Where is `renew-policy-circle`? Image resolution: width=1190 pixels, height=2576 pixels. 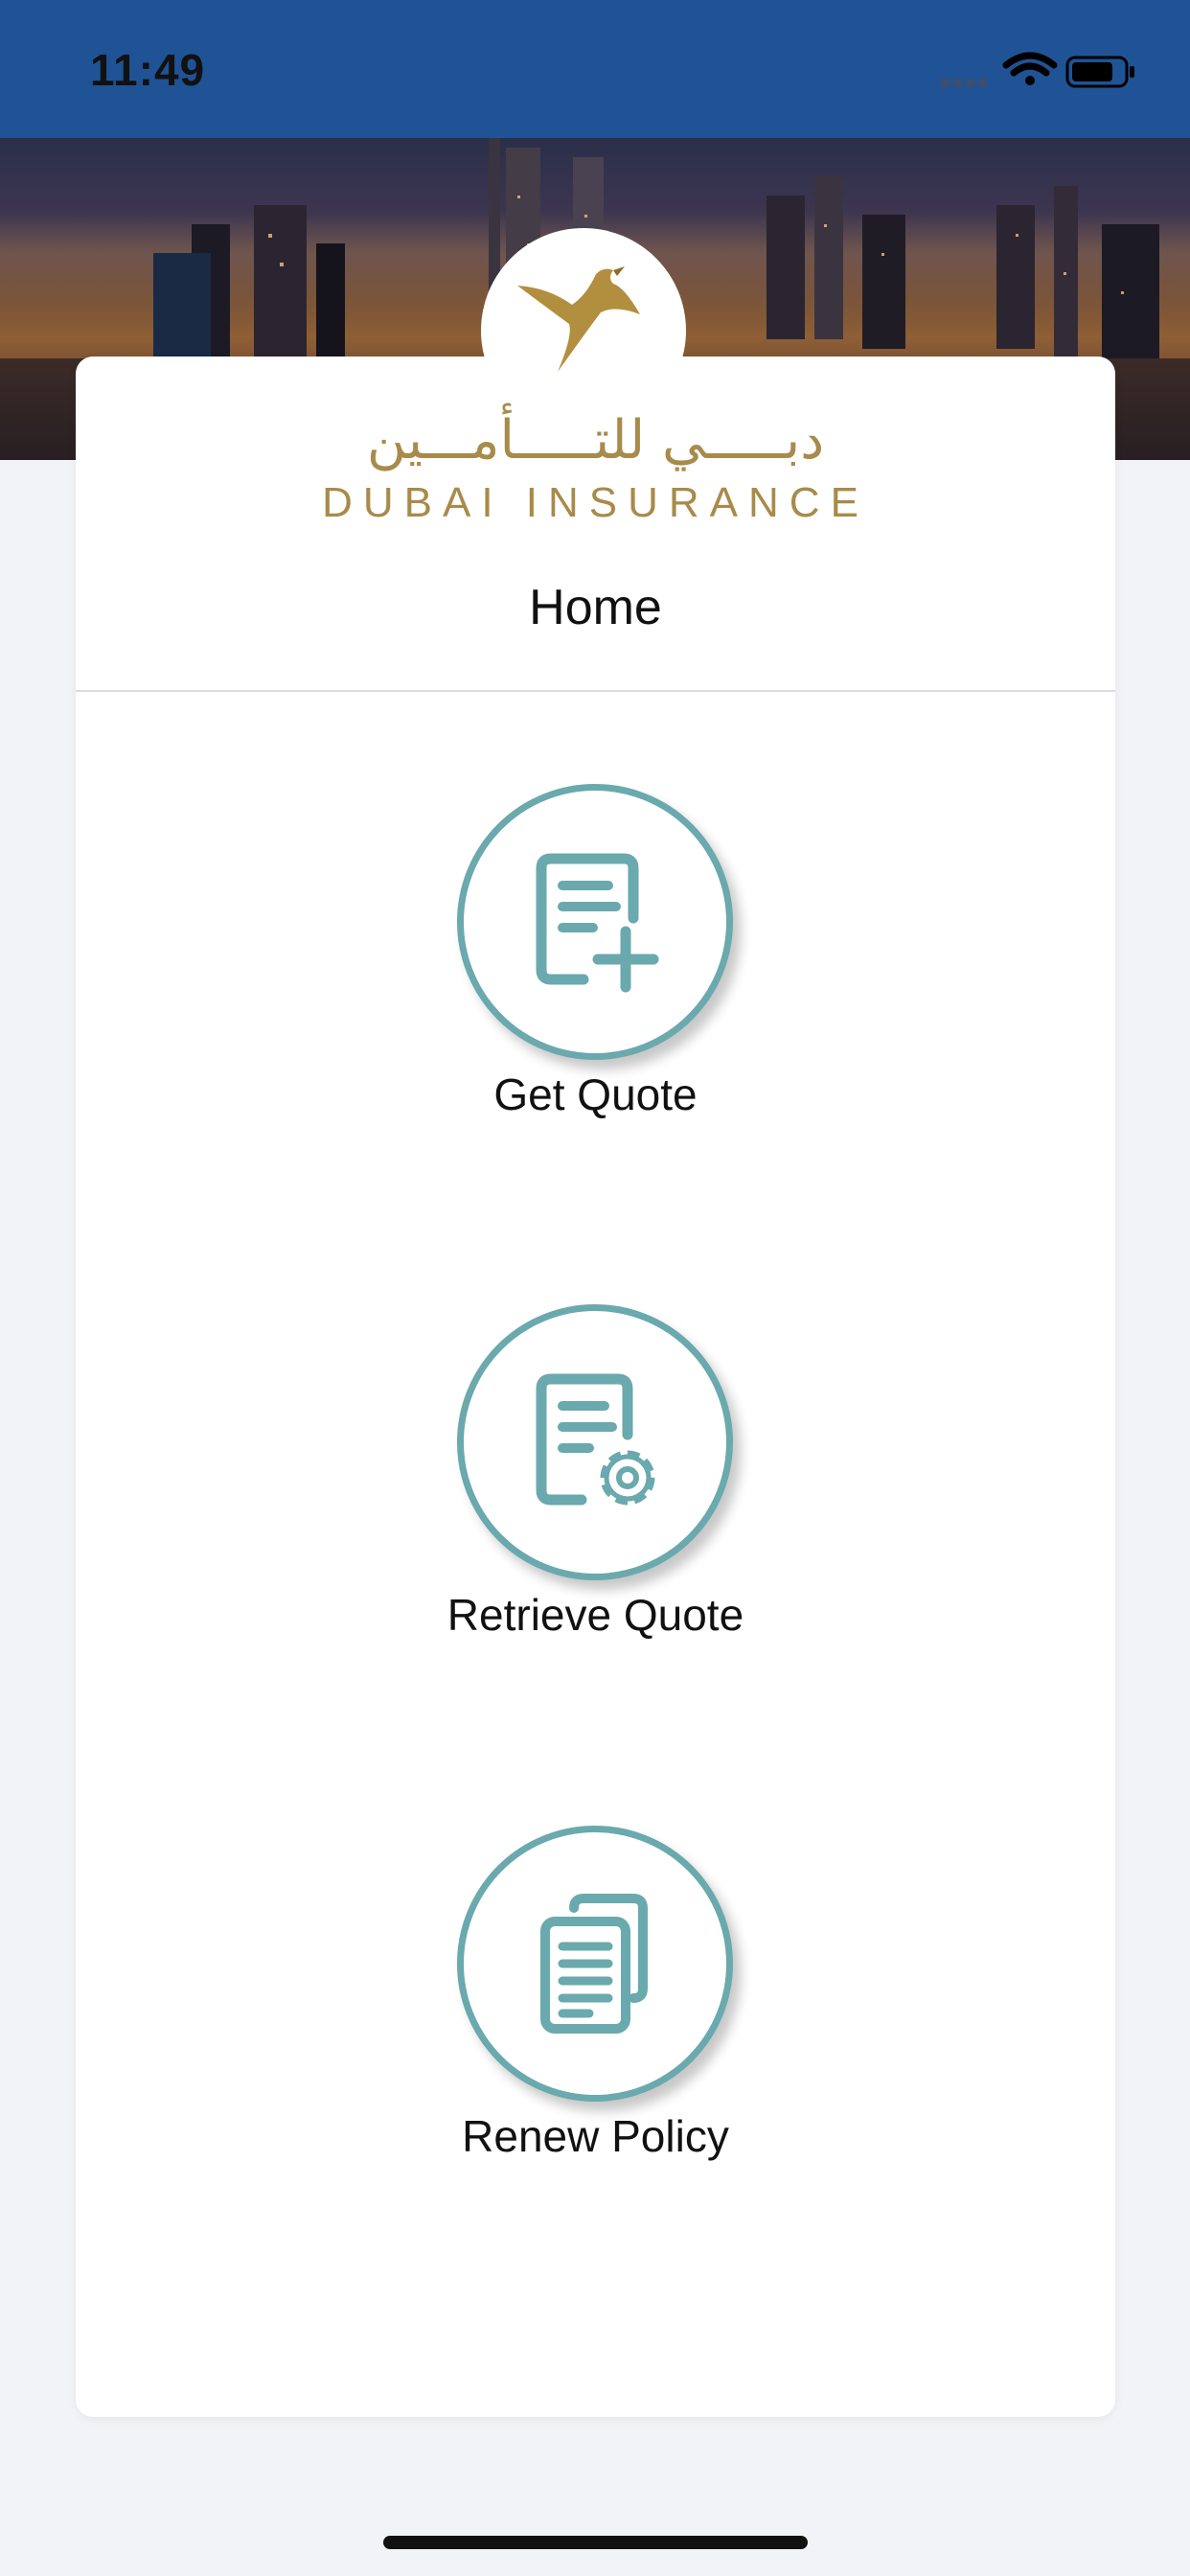 renew-policy-circle is located at coordinates (595, 1964).